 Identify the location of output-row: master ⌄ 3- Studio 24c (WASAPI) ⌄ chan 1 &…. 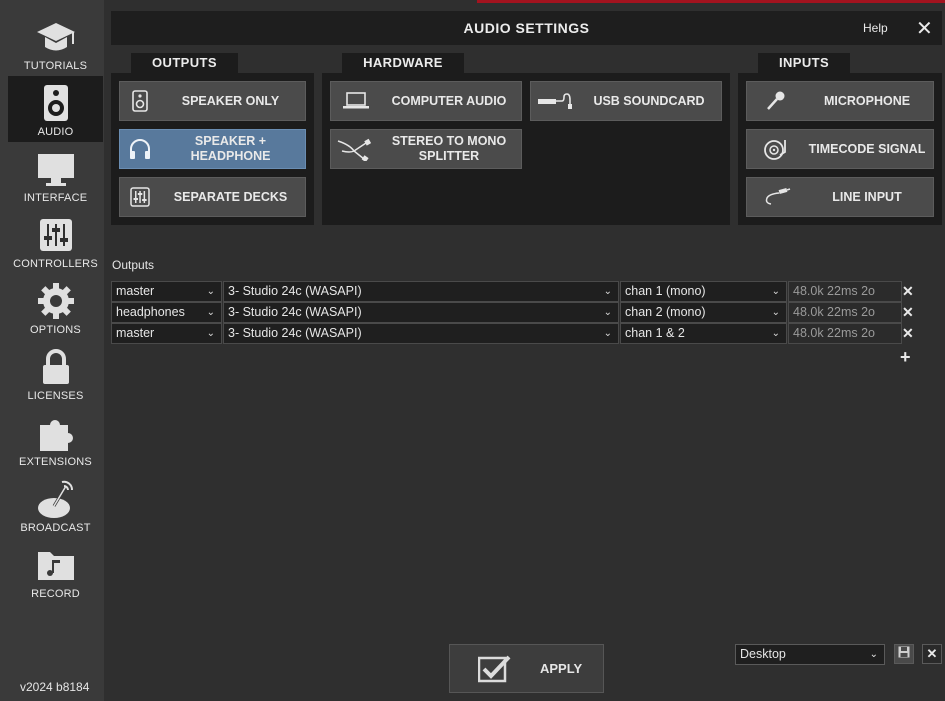
(506, 333).